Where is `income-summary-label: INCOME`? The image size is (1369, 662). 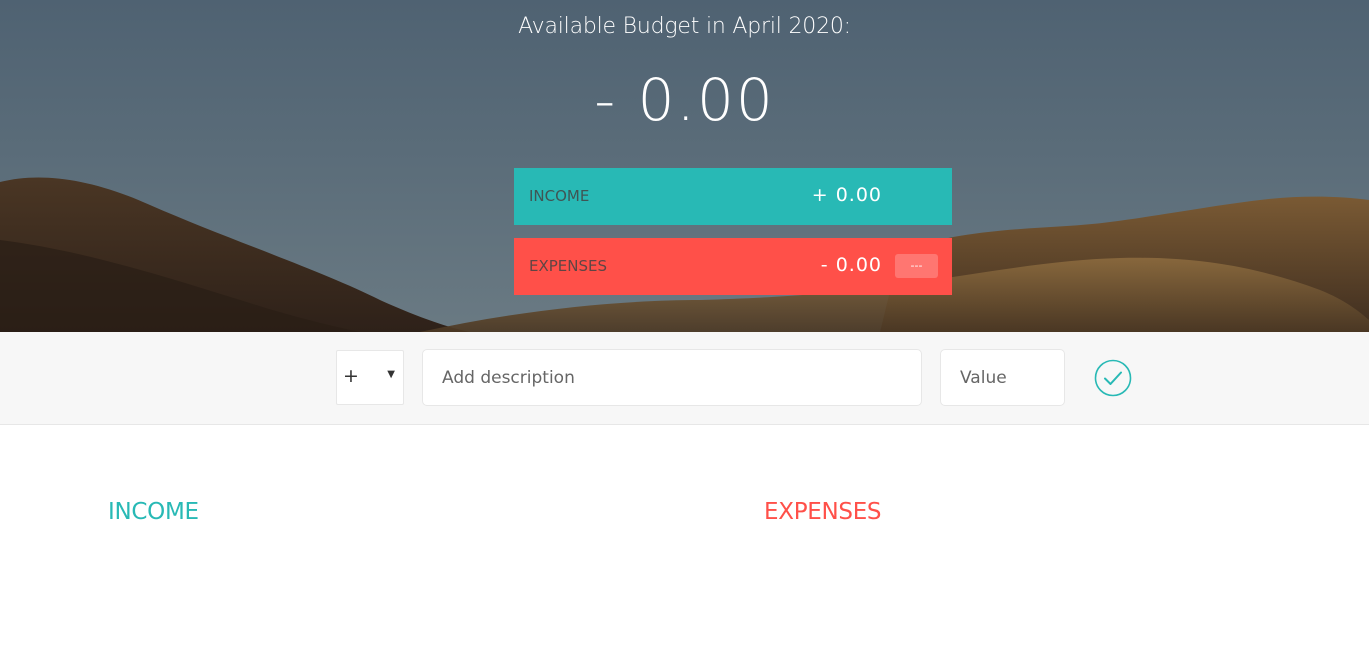 income-summary-label: INCOME is located at coordinates (559, 196).